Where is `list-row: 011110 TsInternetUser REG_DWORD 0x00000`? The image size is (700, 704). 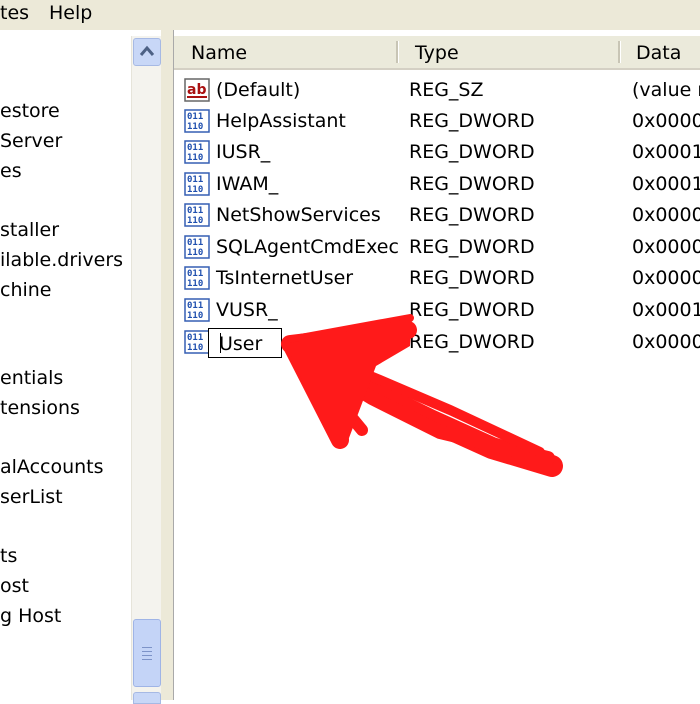
list-row: 011110 TsInternetUser REG_DWORD 0x00000 is located at coordinates (437, 279).